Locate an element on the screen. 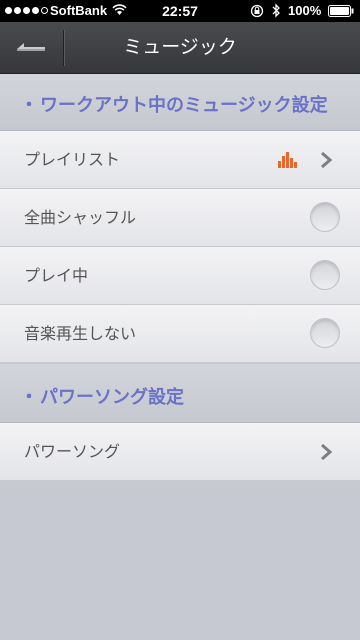 The width and height of the screenshot is (360, 640). no-music-label: 音楽再生しない is located at coordinates (80, 333).